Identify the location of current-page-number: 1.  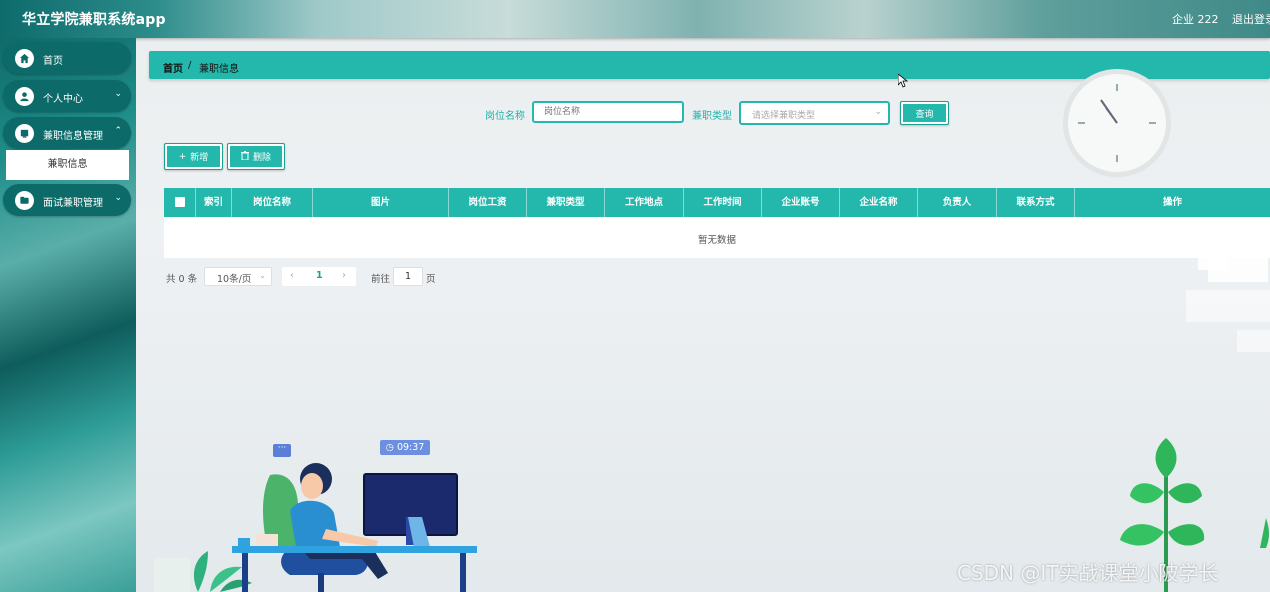
(319, 275).